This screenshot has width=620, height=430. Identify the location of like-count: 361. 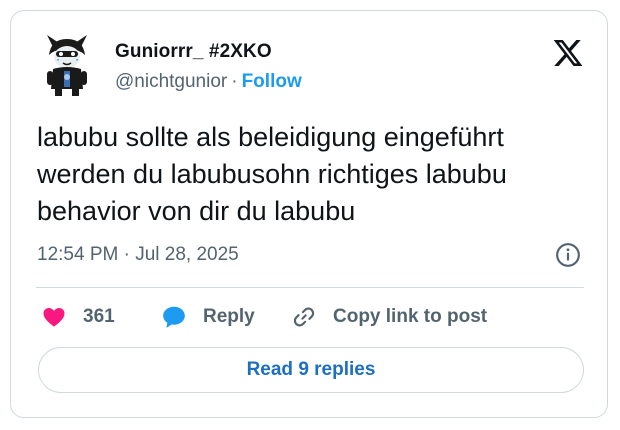
(99, 316).